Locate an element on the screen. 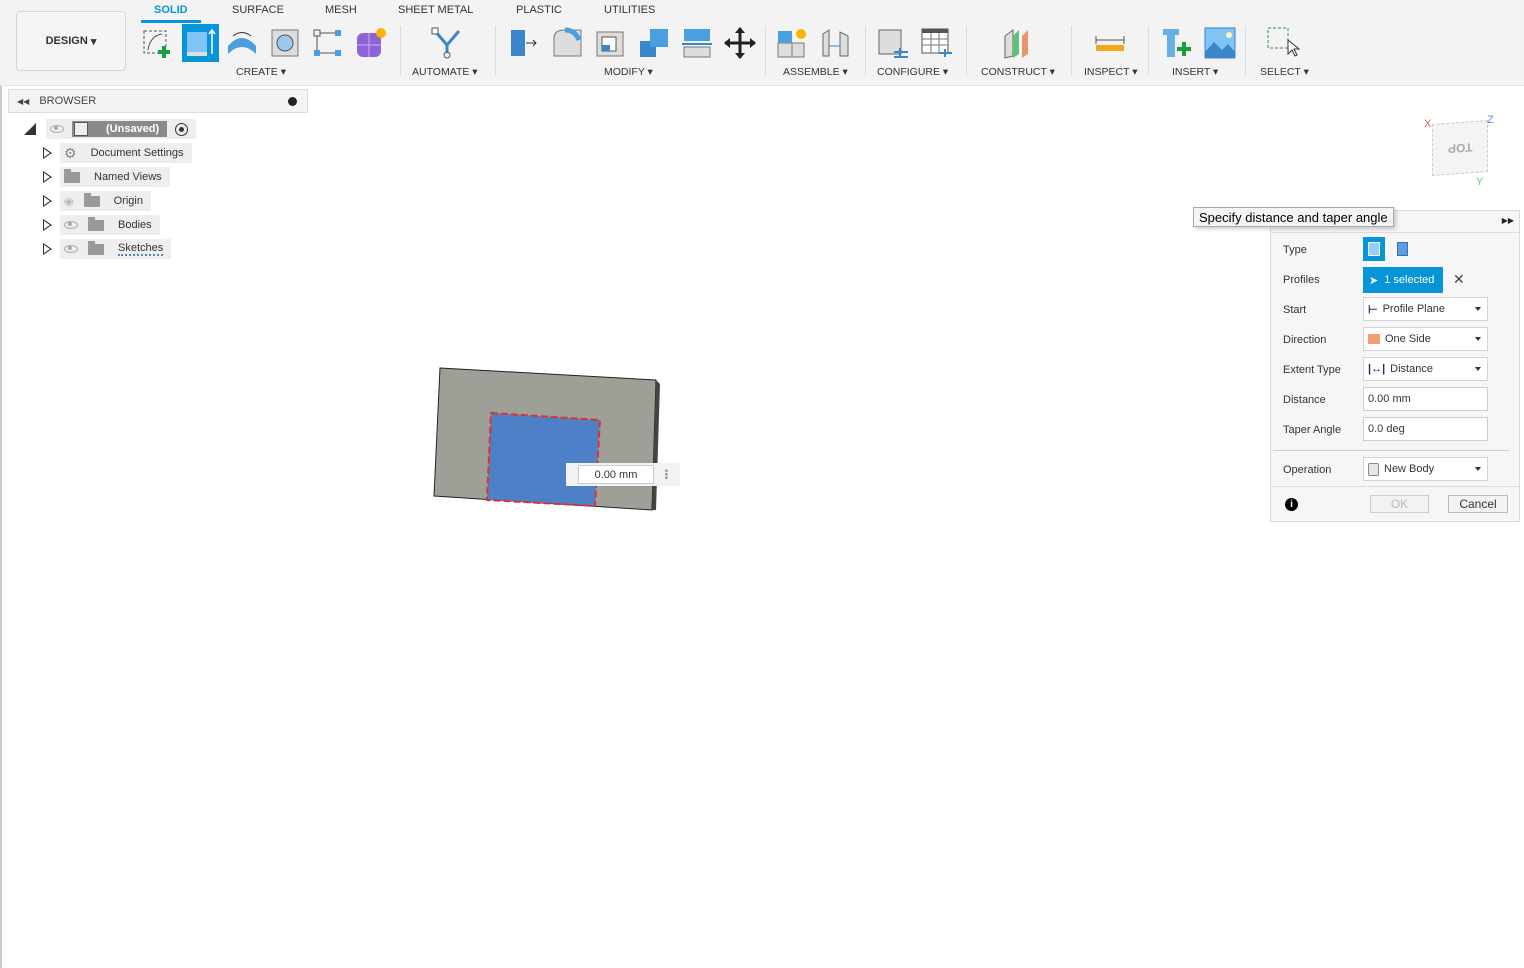 The width and height of the screenshot is (1524, 968). tree-root: (Unsaved) is located at coordinates (110, 129).